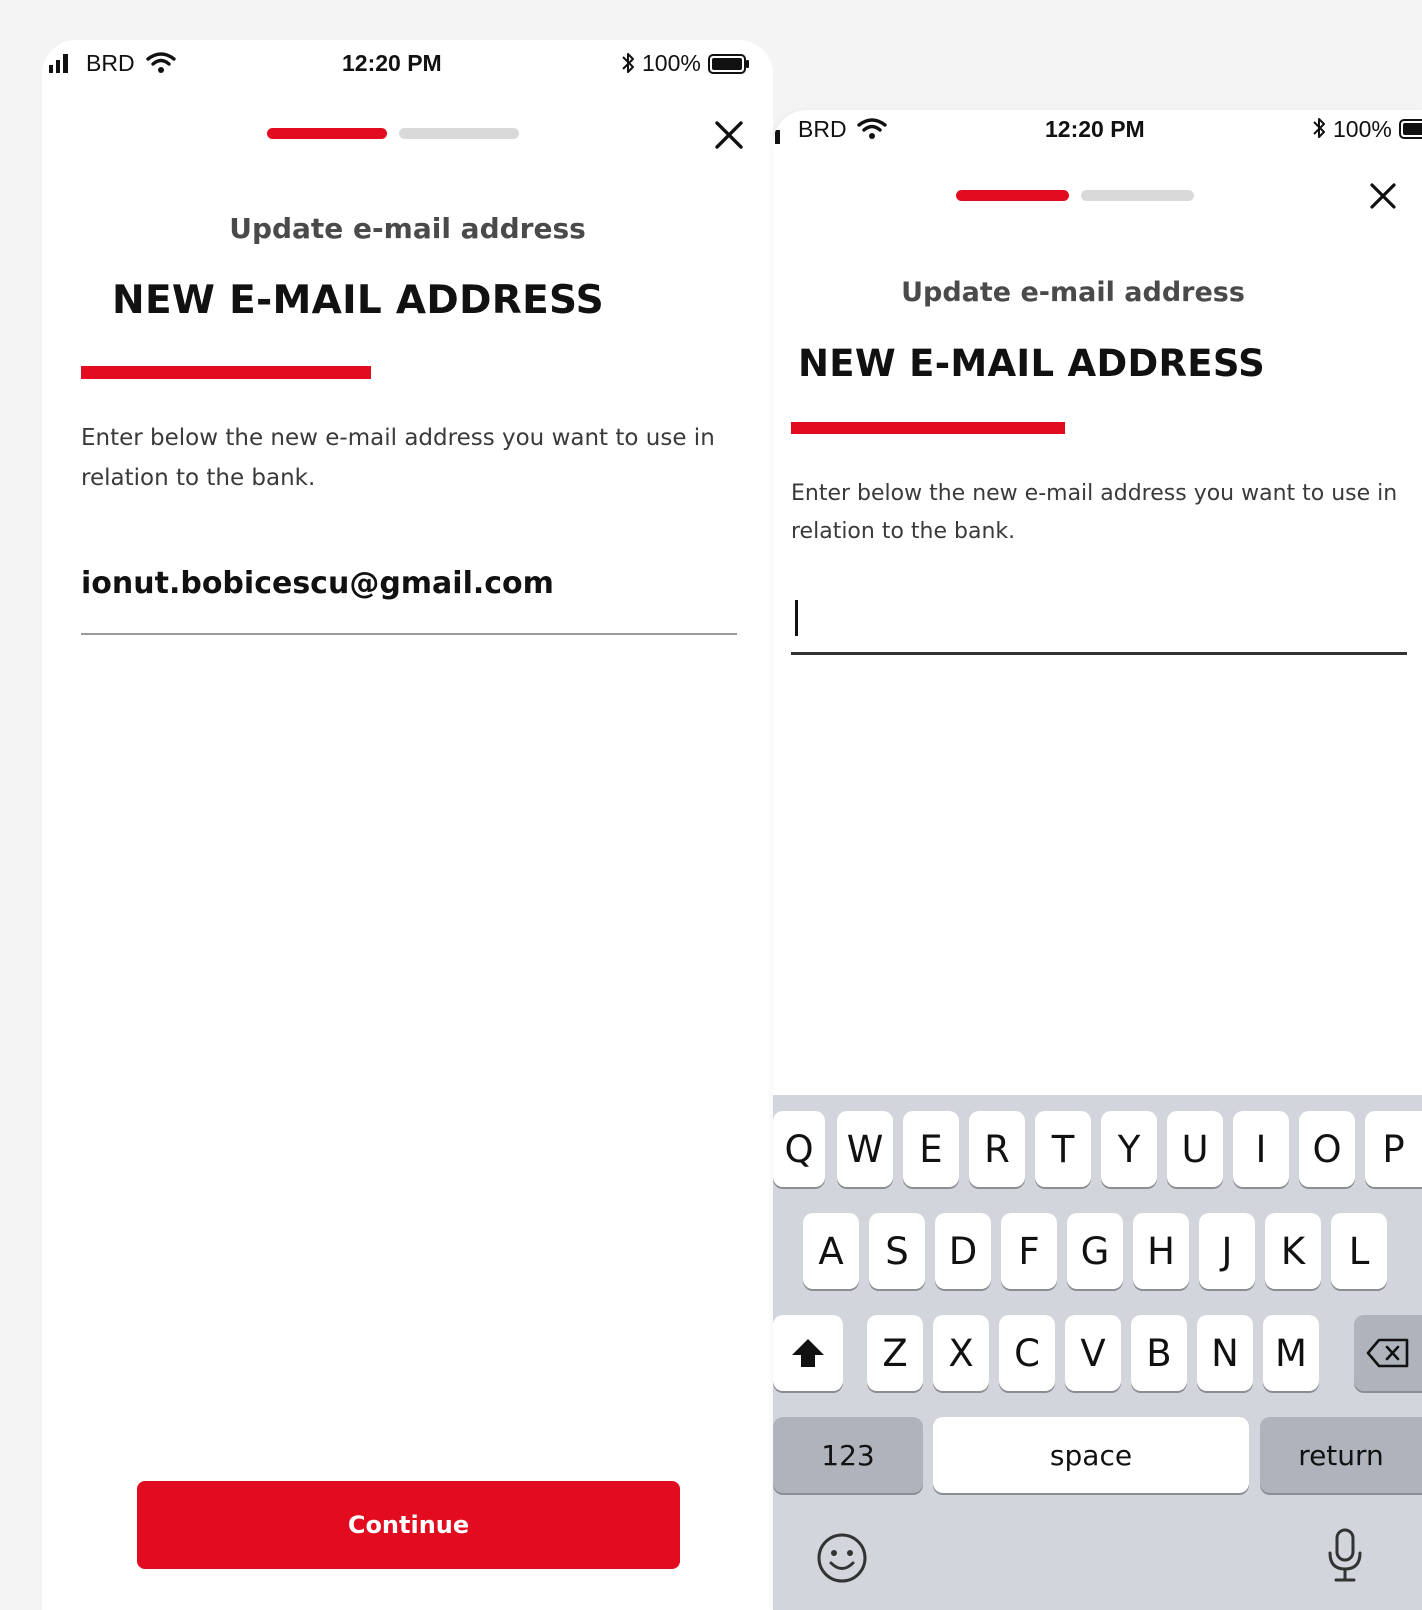 The height and width of the screenshot is (1610, 1422). What do you see at coordinates (1291, 1353) in the screenshot?
I see `key-m: M` at bounding box center [1291, 1353].